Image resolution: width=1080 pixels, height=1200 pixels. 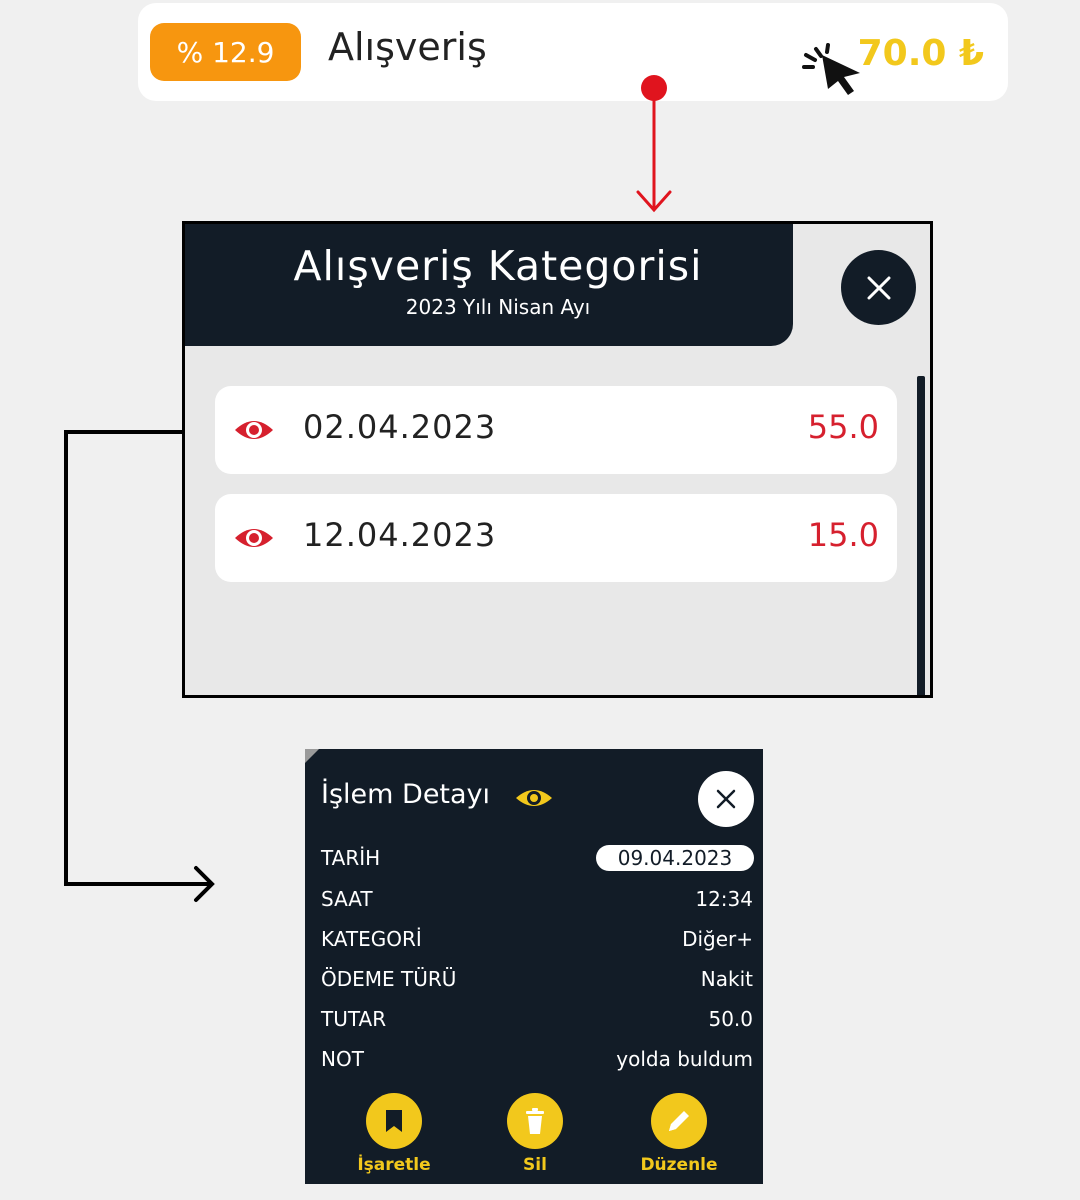 What do you see at coordinates (371, 939) in the screenshot?
I see `field-label-category: KATEGORİ` at bounding box center [371, 939].